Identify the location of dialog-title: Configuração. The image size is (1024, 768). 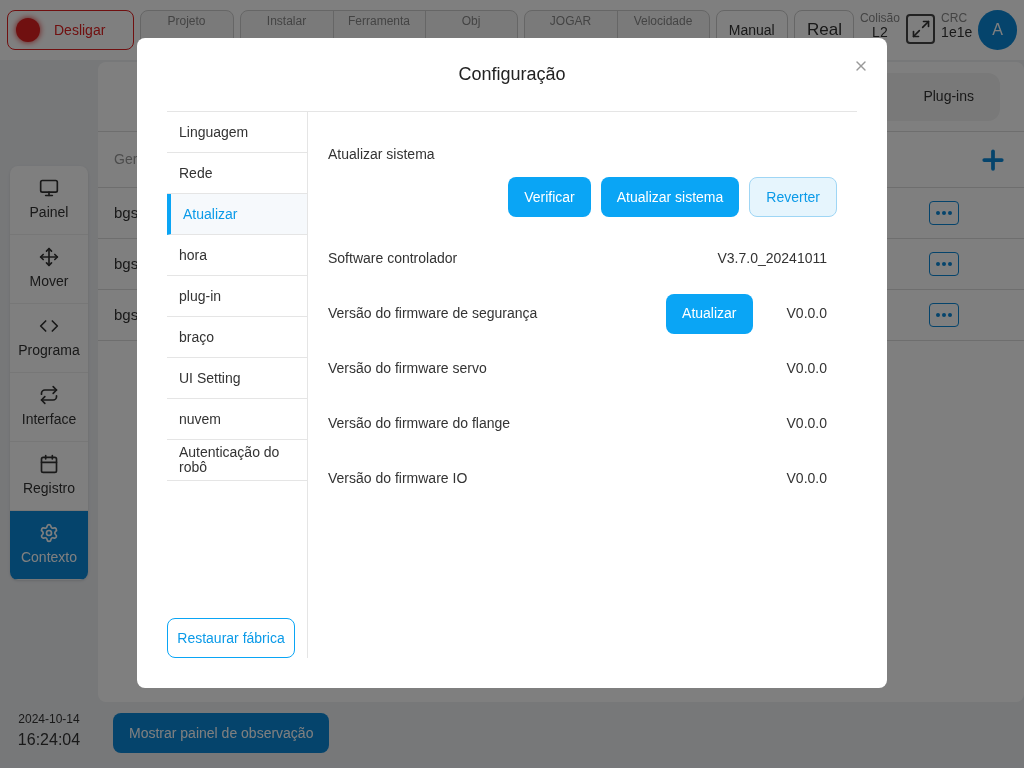
(512, 74).